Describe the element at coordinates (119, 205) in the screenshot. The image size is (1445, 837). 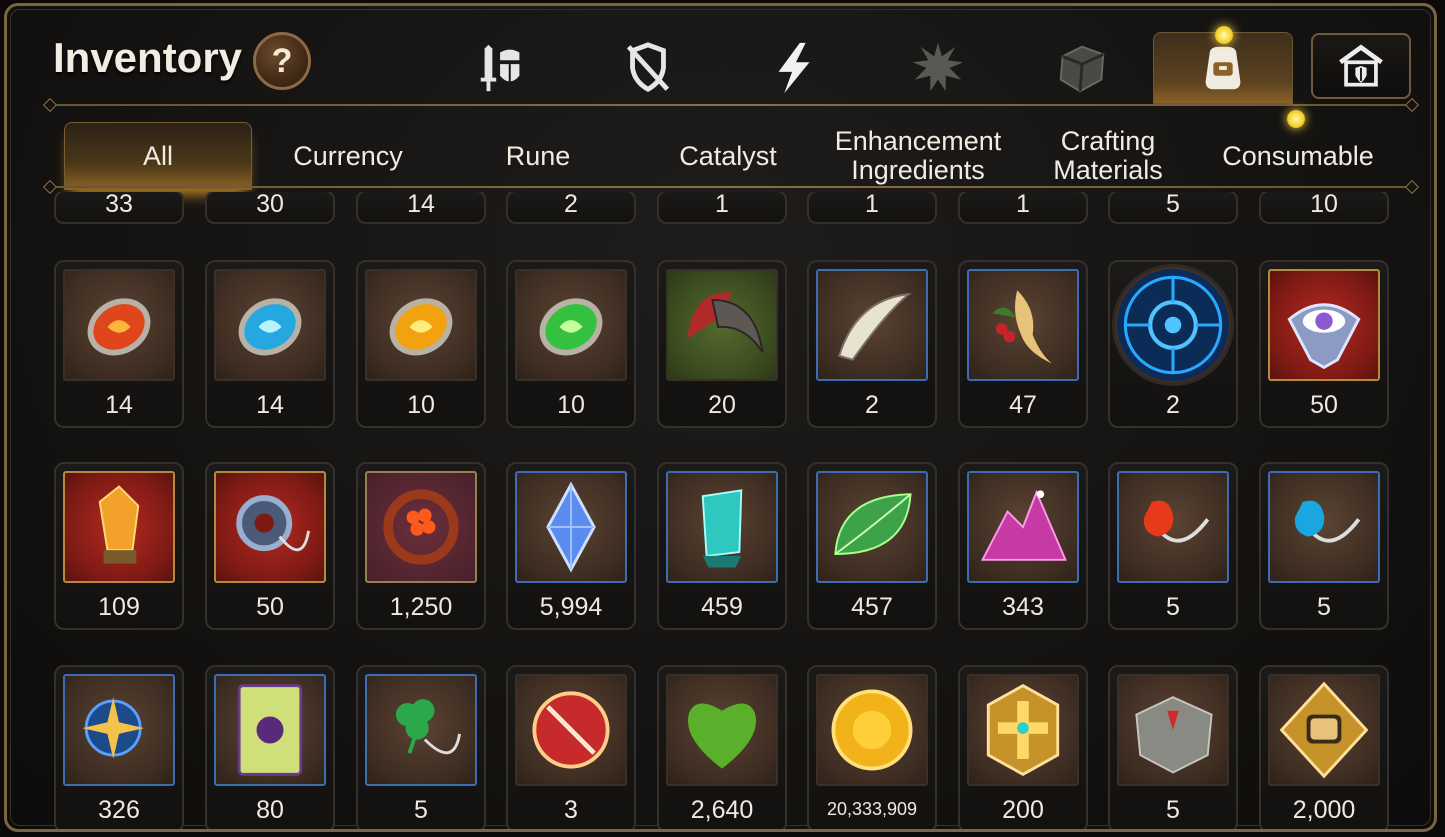
I see `item-quantity: 33` at that location.